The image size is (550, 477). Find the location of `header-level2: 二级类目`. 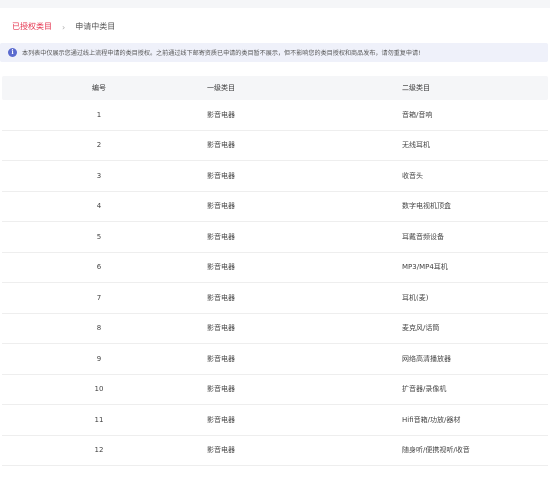

header-level2: 二级类目 is located at coordinates (416, 88).